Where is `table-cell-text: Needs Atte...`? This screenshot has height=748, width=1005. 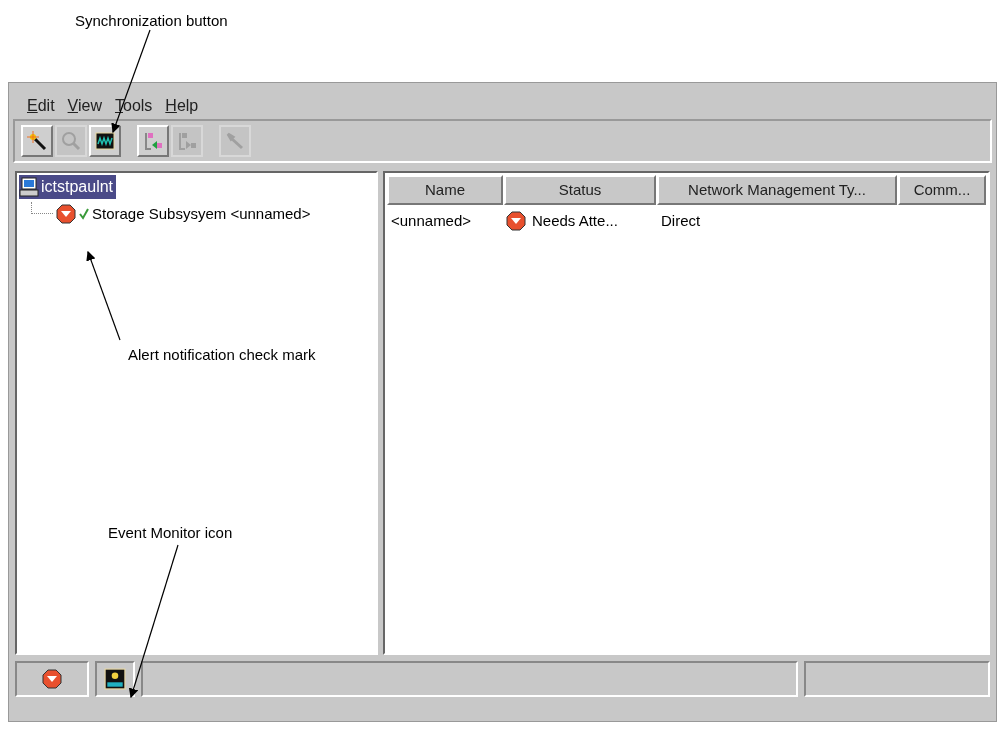 table-cell-text: Needs Atte... is located at coordinates (575, 220).